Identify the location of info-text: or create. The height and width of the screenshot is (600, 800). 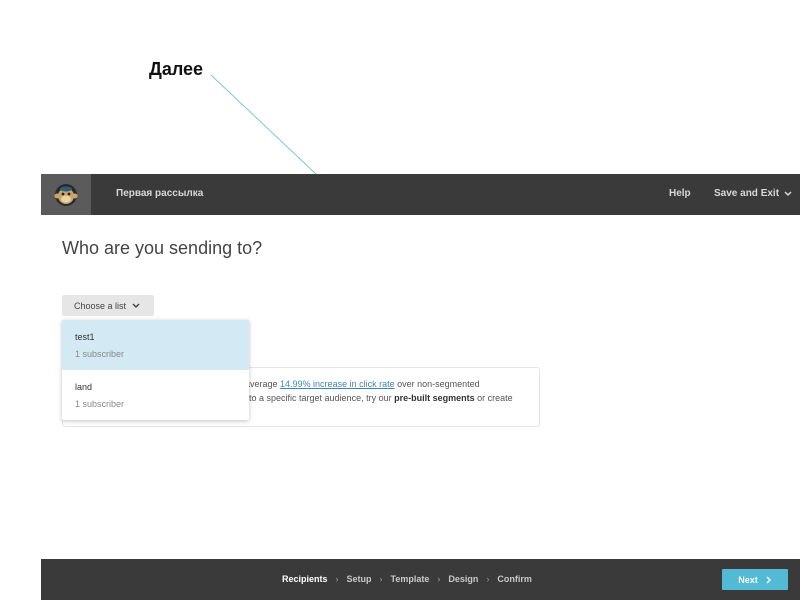
(493, 398).